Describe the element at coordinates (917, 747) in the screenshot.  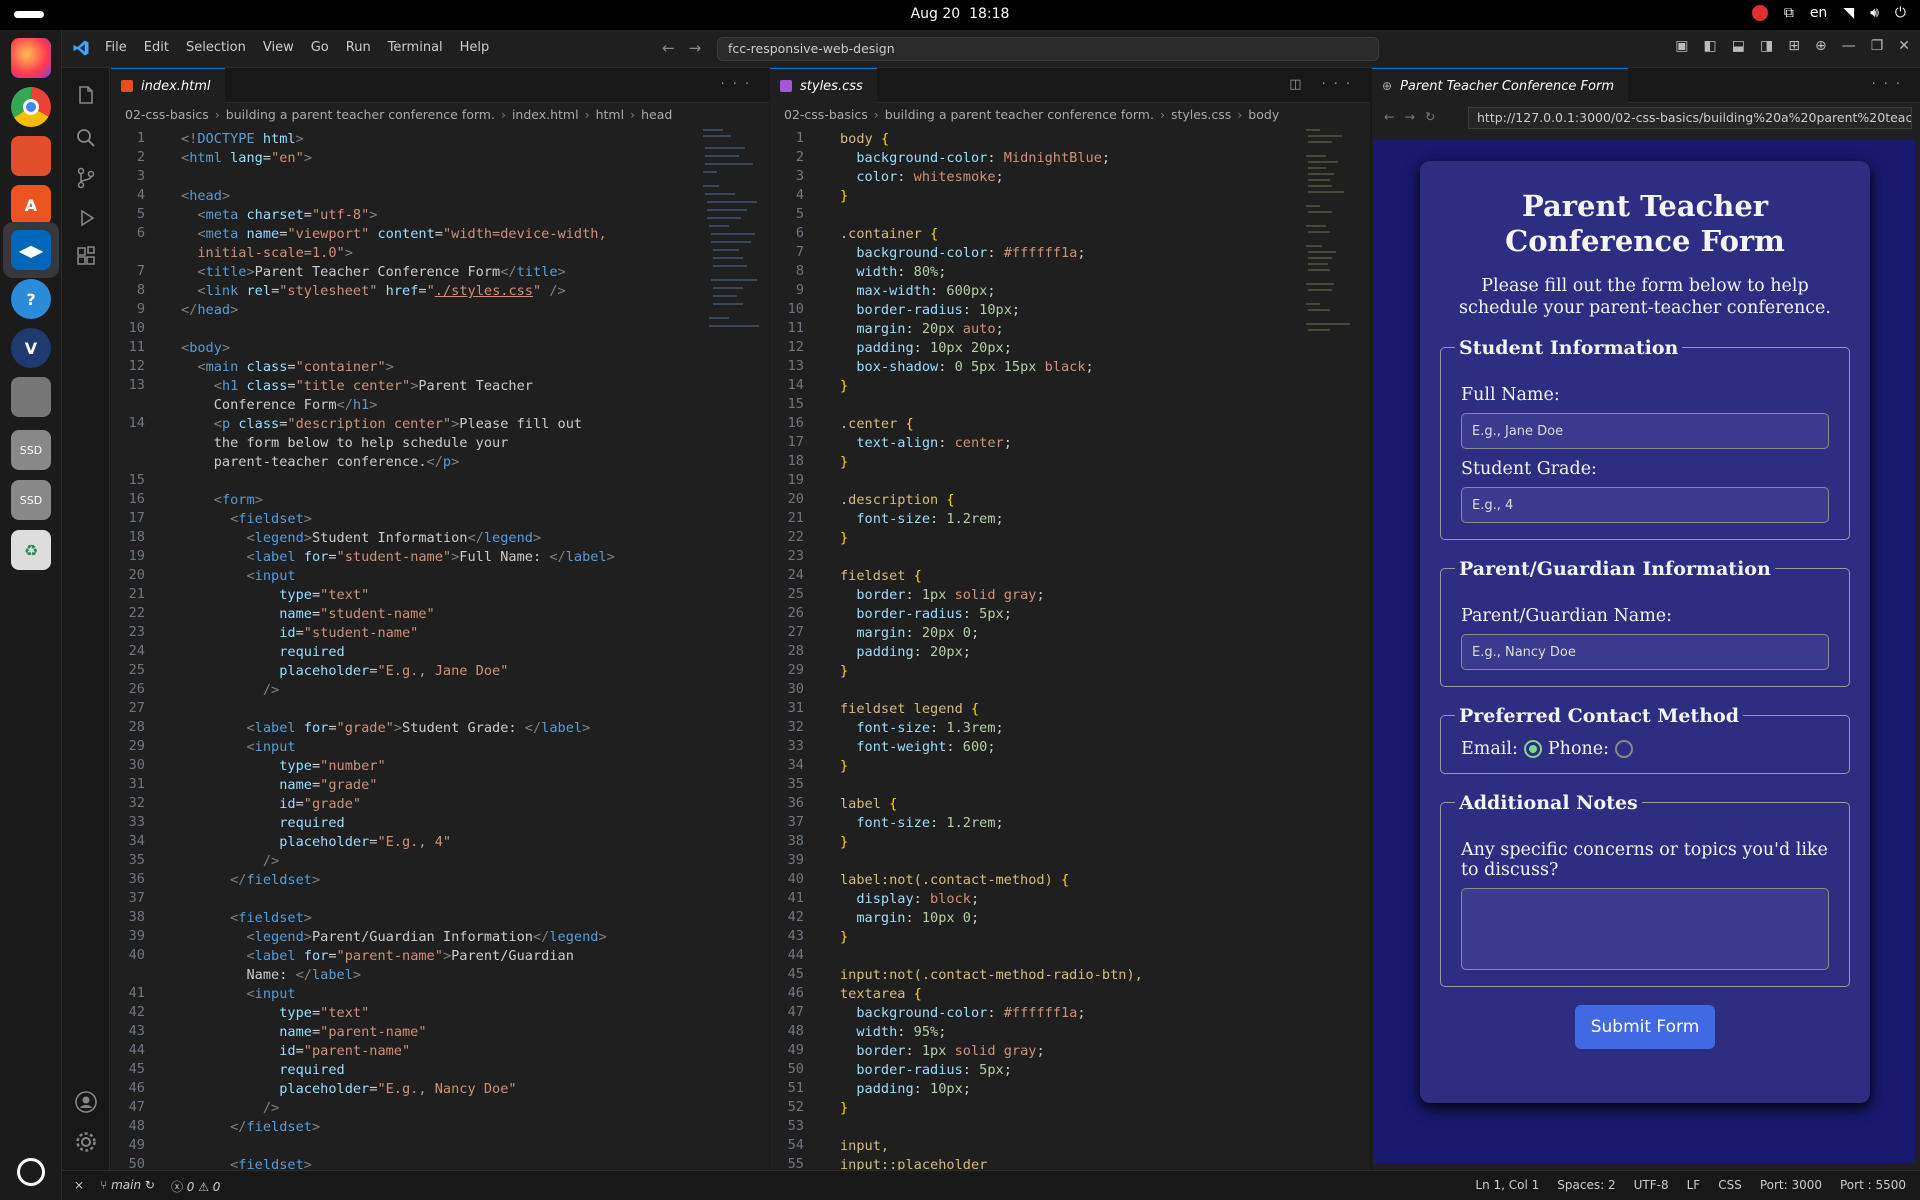
I see `code-line: font-weight: 600;` at that location.